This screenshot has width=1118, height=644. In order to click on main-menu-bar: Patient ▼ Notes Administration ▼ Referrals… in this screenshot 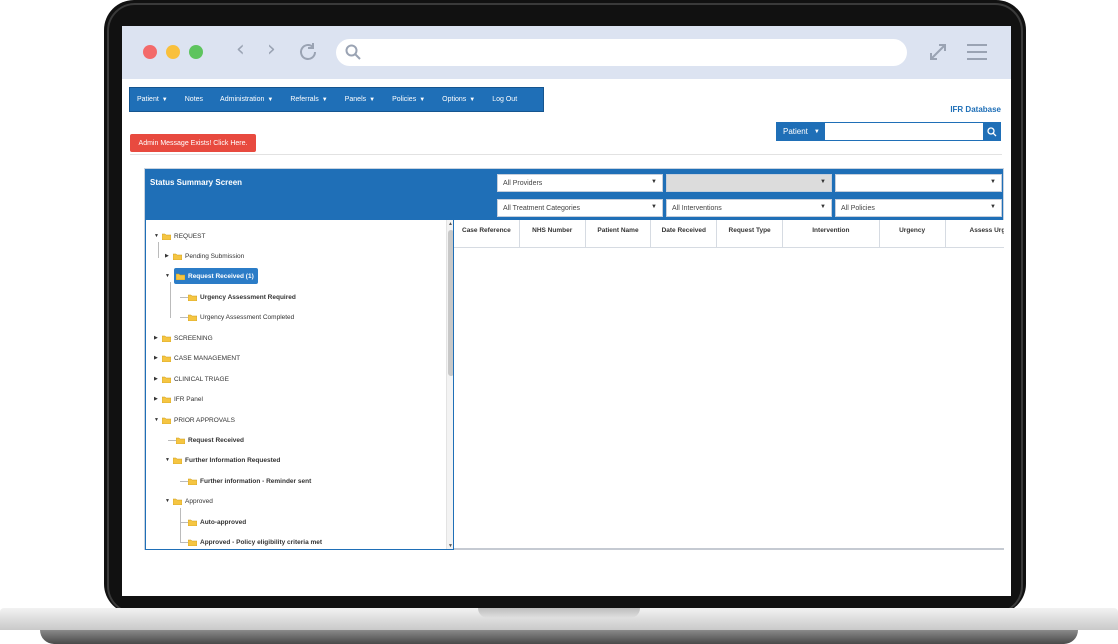, I will do `click(336, 99)`.